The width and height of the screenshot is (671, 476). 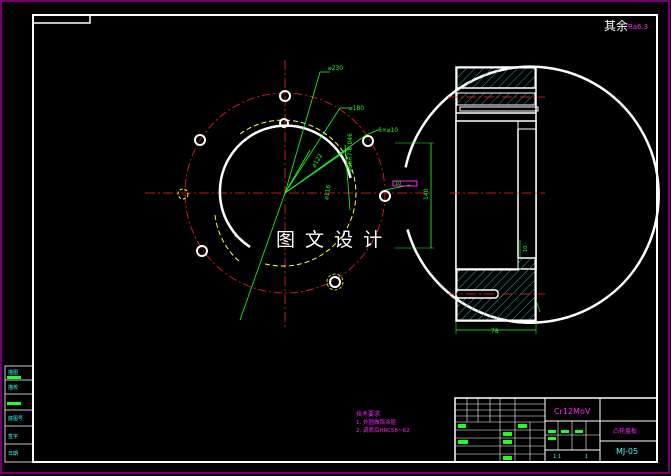 I want to click on dim-140: 140, so click(x=426, y=194).